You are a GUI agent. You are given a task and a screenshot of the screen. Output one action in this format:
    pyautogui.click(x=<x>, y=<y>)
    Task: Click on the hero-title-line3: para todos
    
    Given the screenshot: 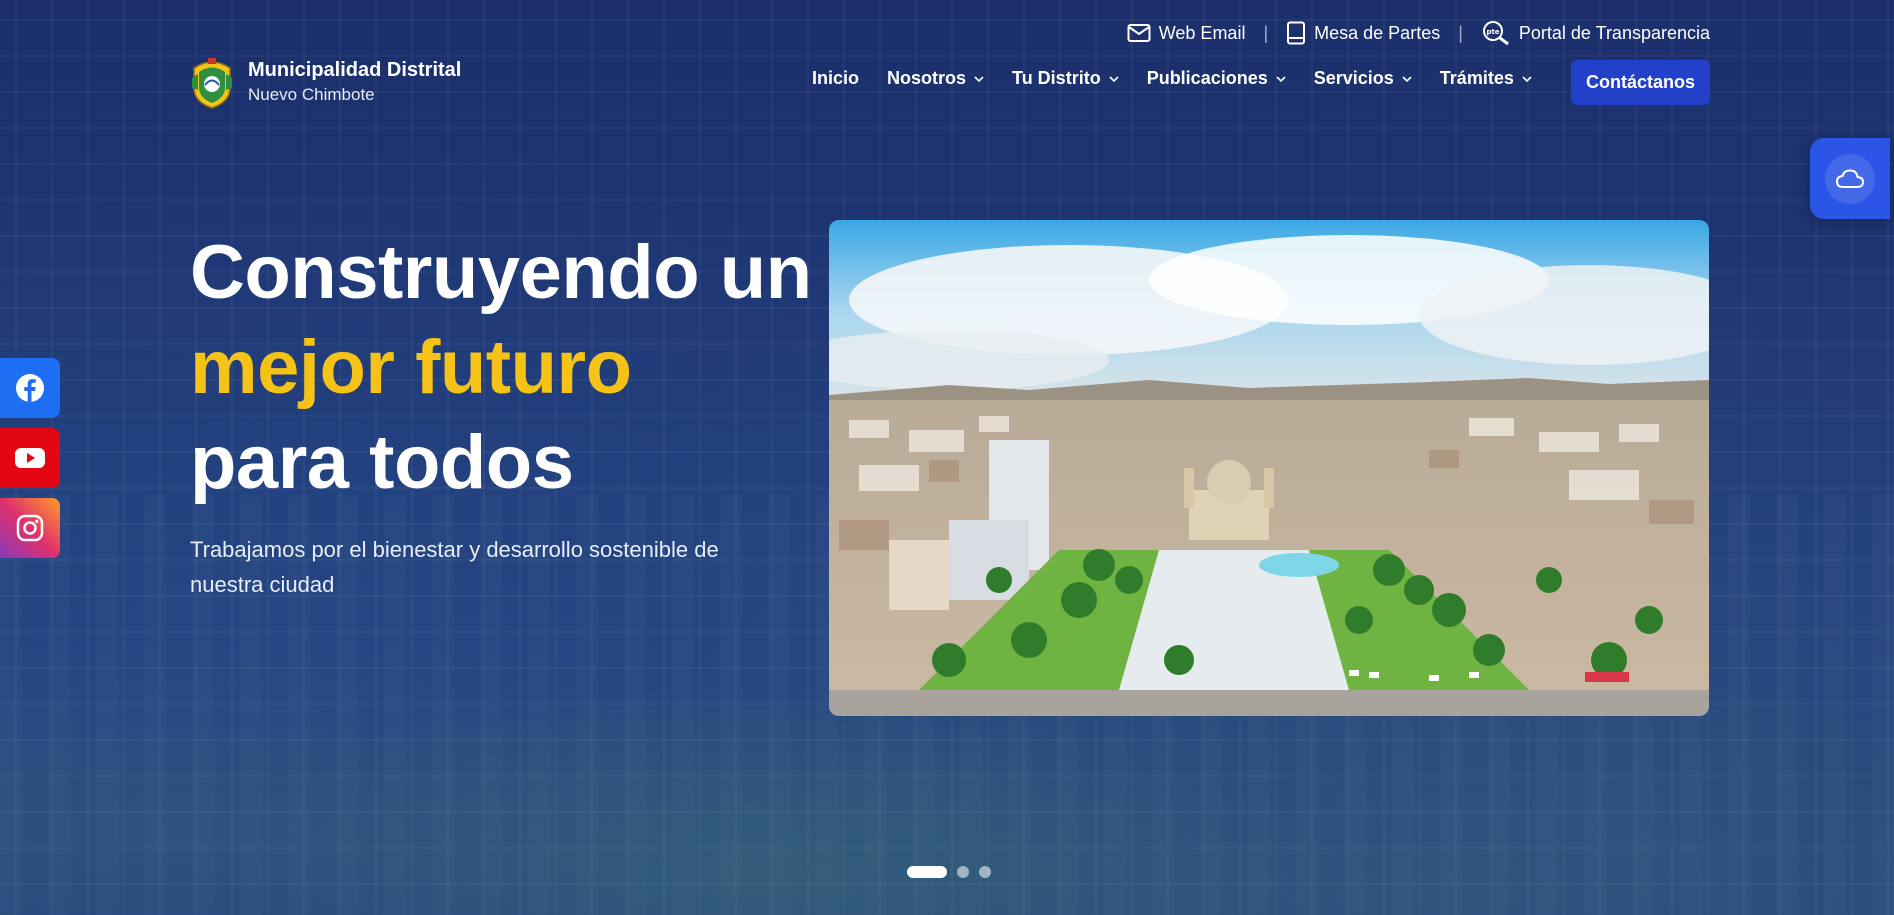 What is the action you would take?
    pyautogui.click(x=382, y=462)
    